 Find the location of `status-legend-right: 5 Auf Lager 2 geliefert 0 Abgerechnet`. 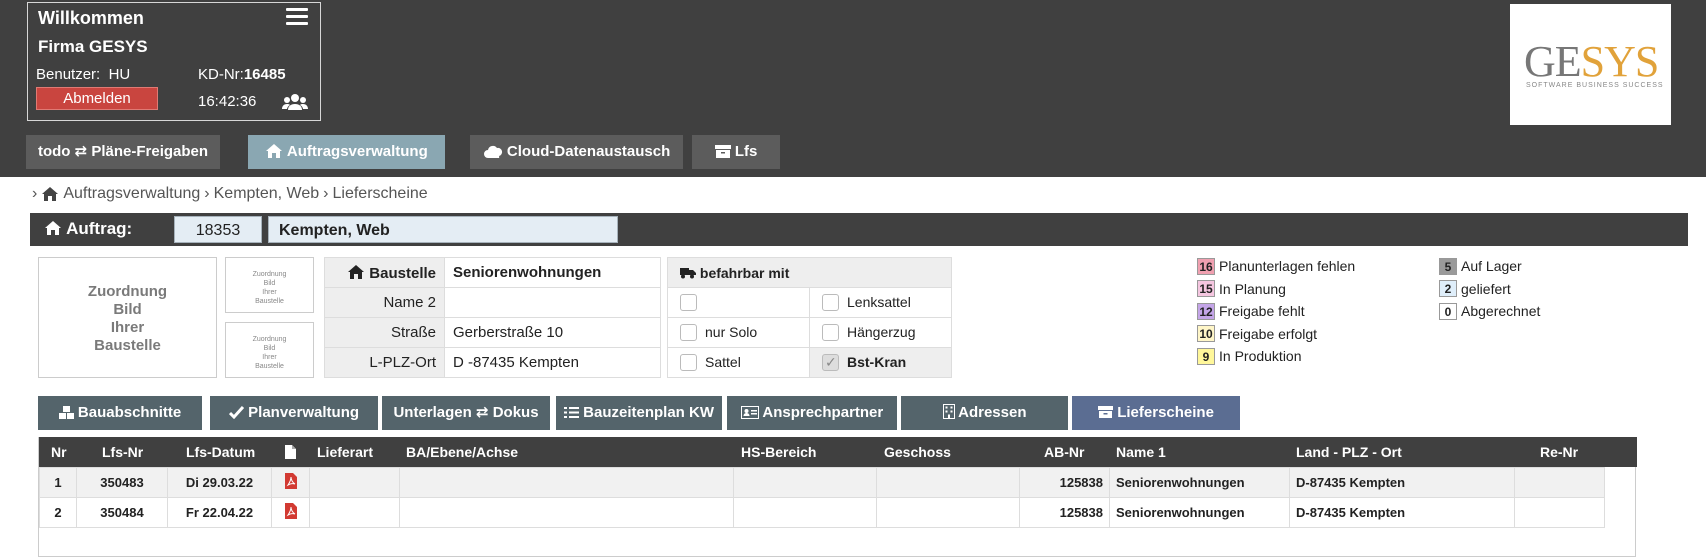

status-legend-right: 5 Auf Lager 2 geliefert 0 Abgerechnet is located at coordinates (1489, 289).